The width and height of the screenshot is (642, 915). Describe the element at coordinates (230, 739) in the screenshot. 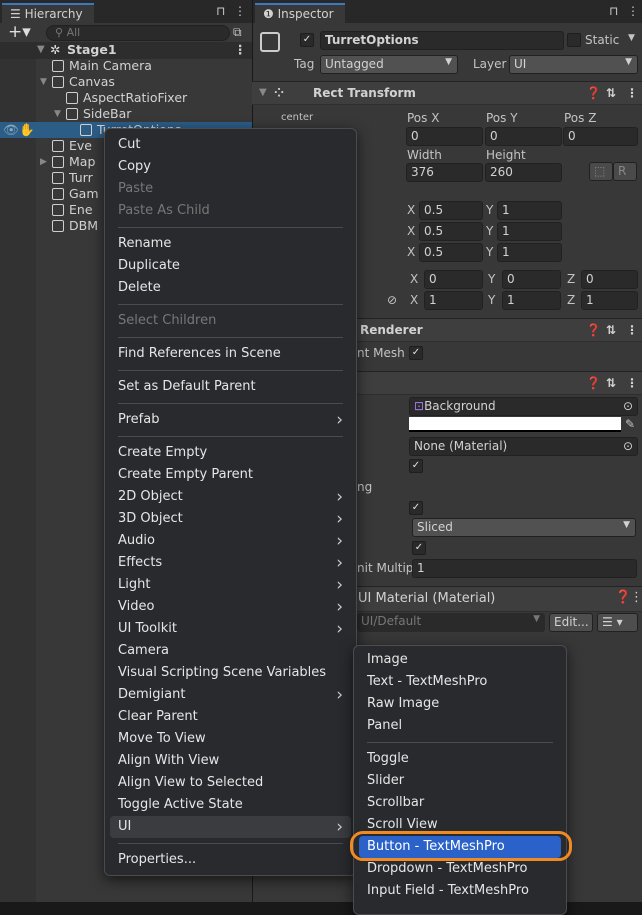

I see `menu-item-move-to-view: Move To View` at that location.